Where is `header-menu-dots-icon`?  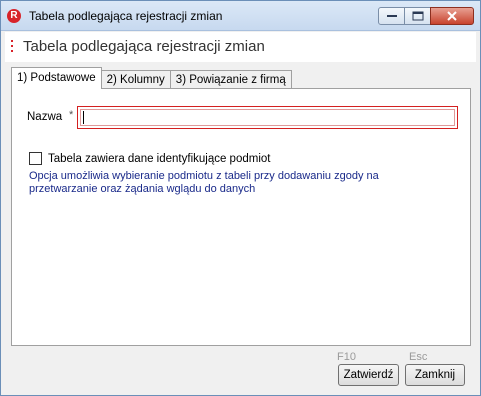 header-menu-dots-icon is located at coordinates (12, 47).